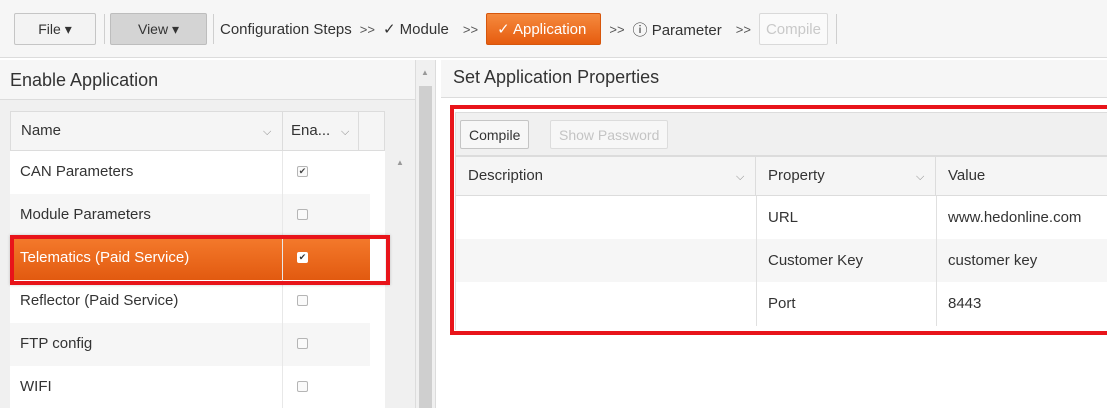 This screenshot has height=409, width=1107. I want to click on step-module: ✓ Module, so click(416, 29).